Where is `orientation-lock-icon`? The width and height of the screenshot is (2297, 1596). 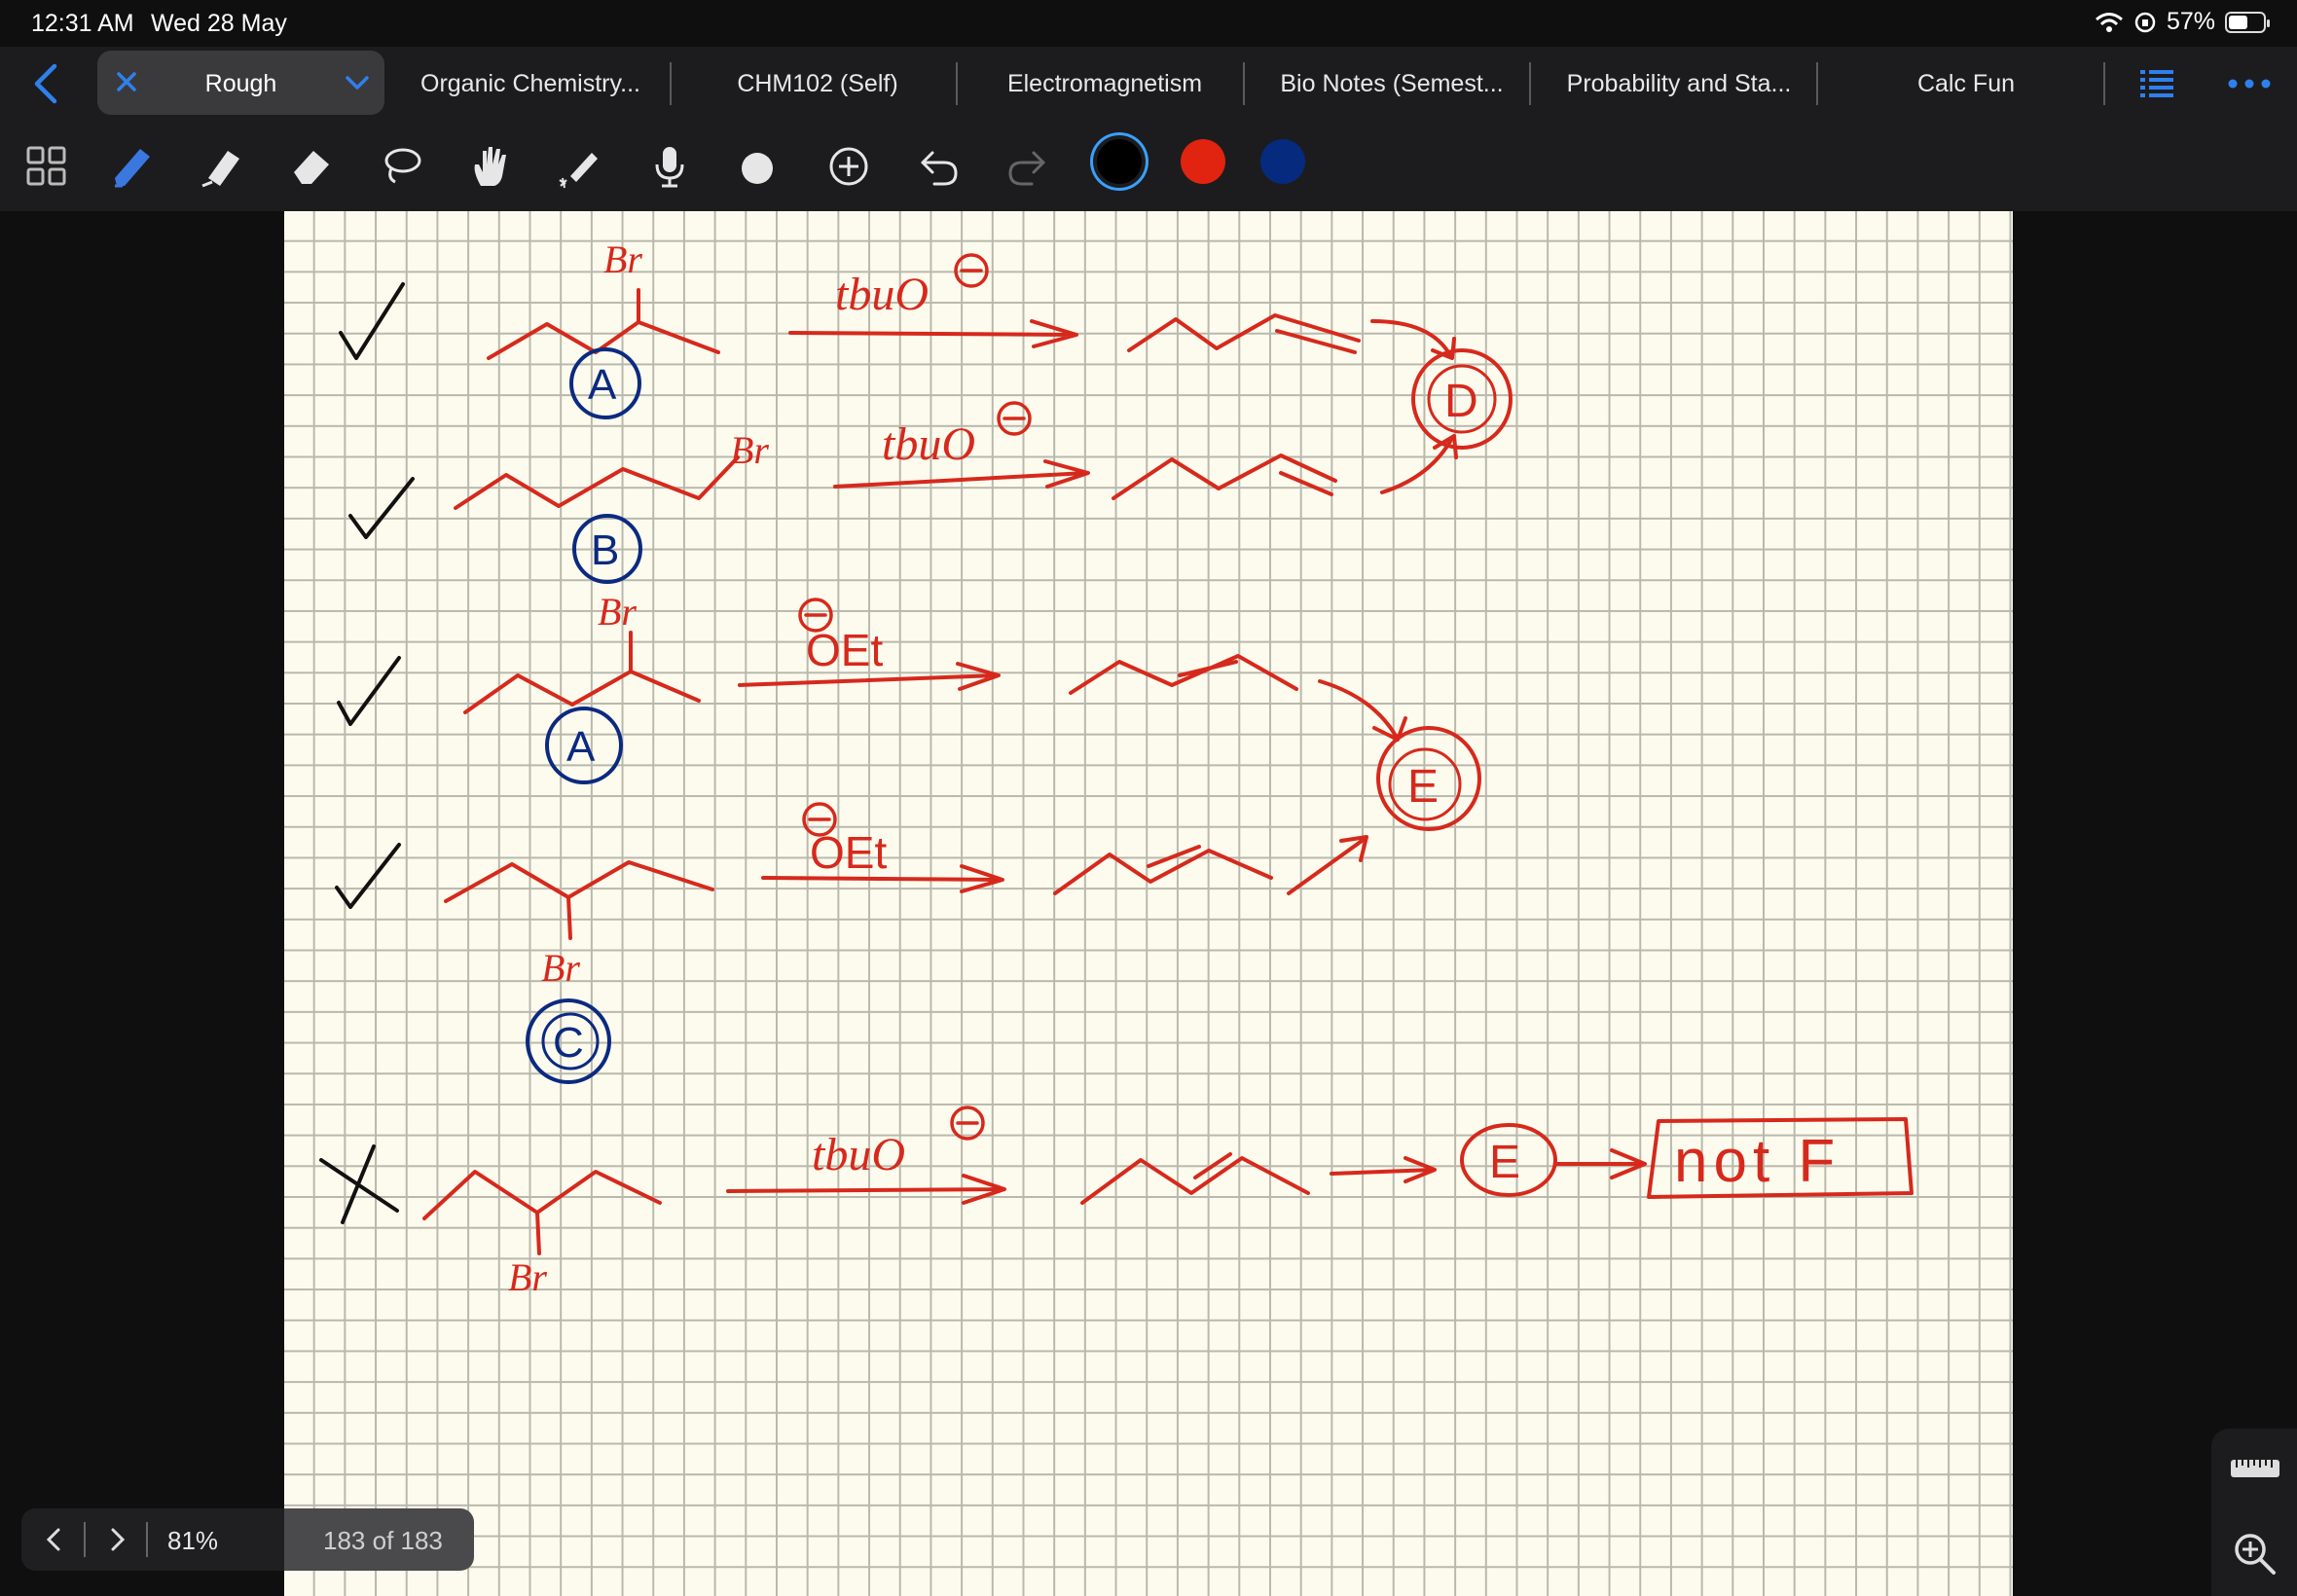 orientation-lock-icon is located at coordinates (2145, 22).